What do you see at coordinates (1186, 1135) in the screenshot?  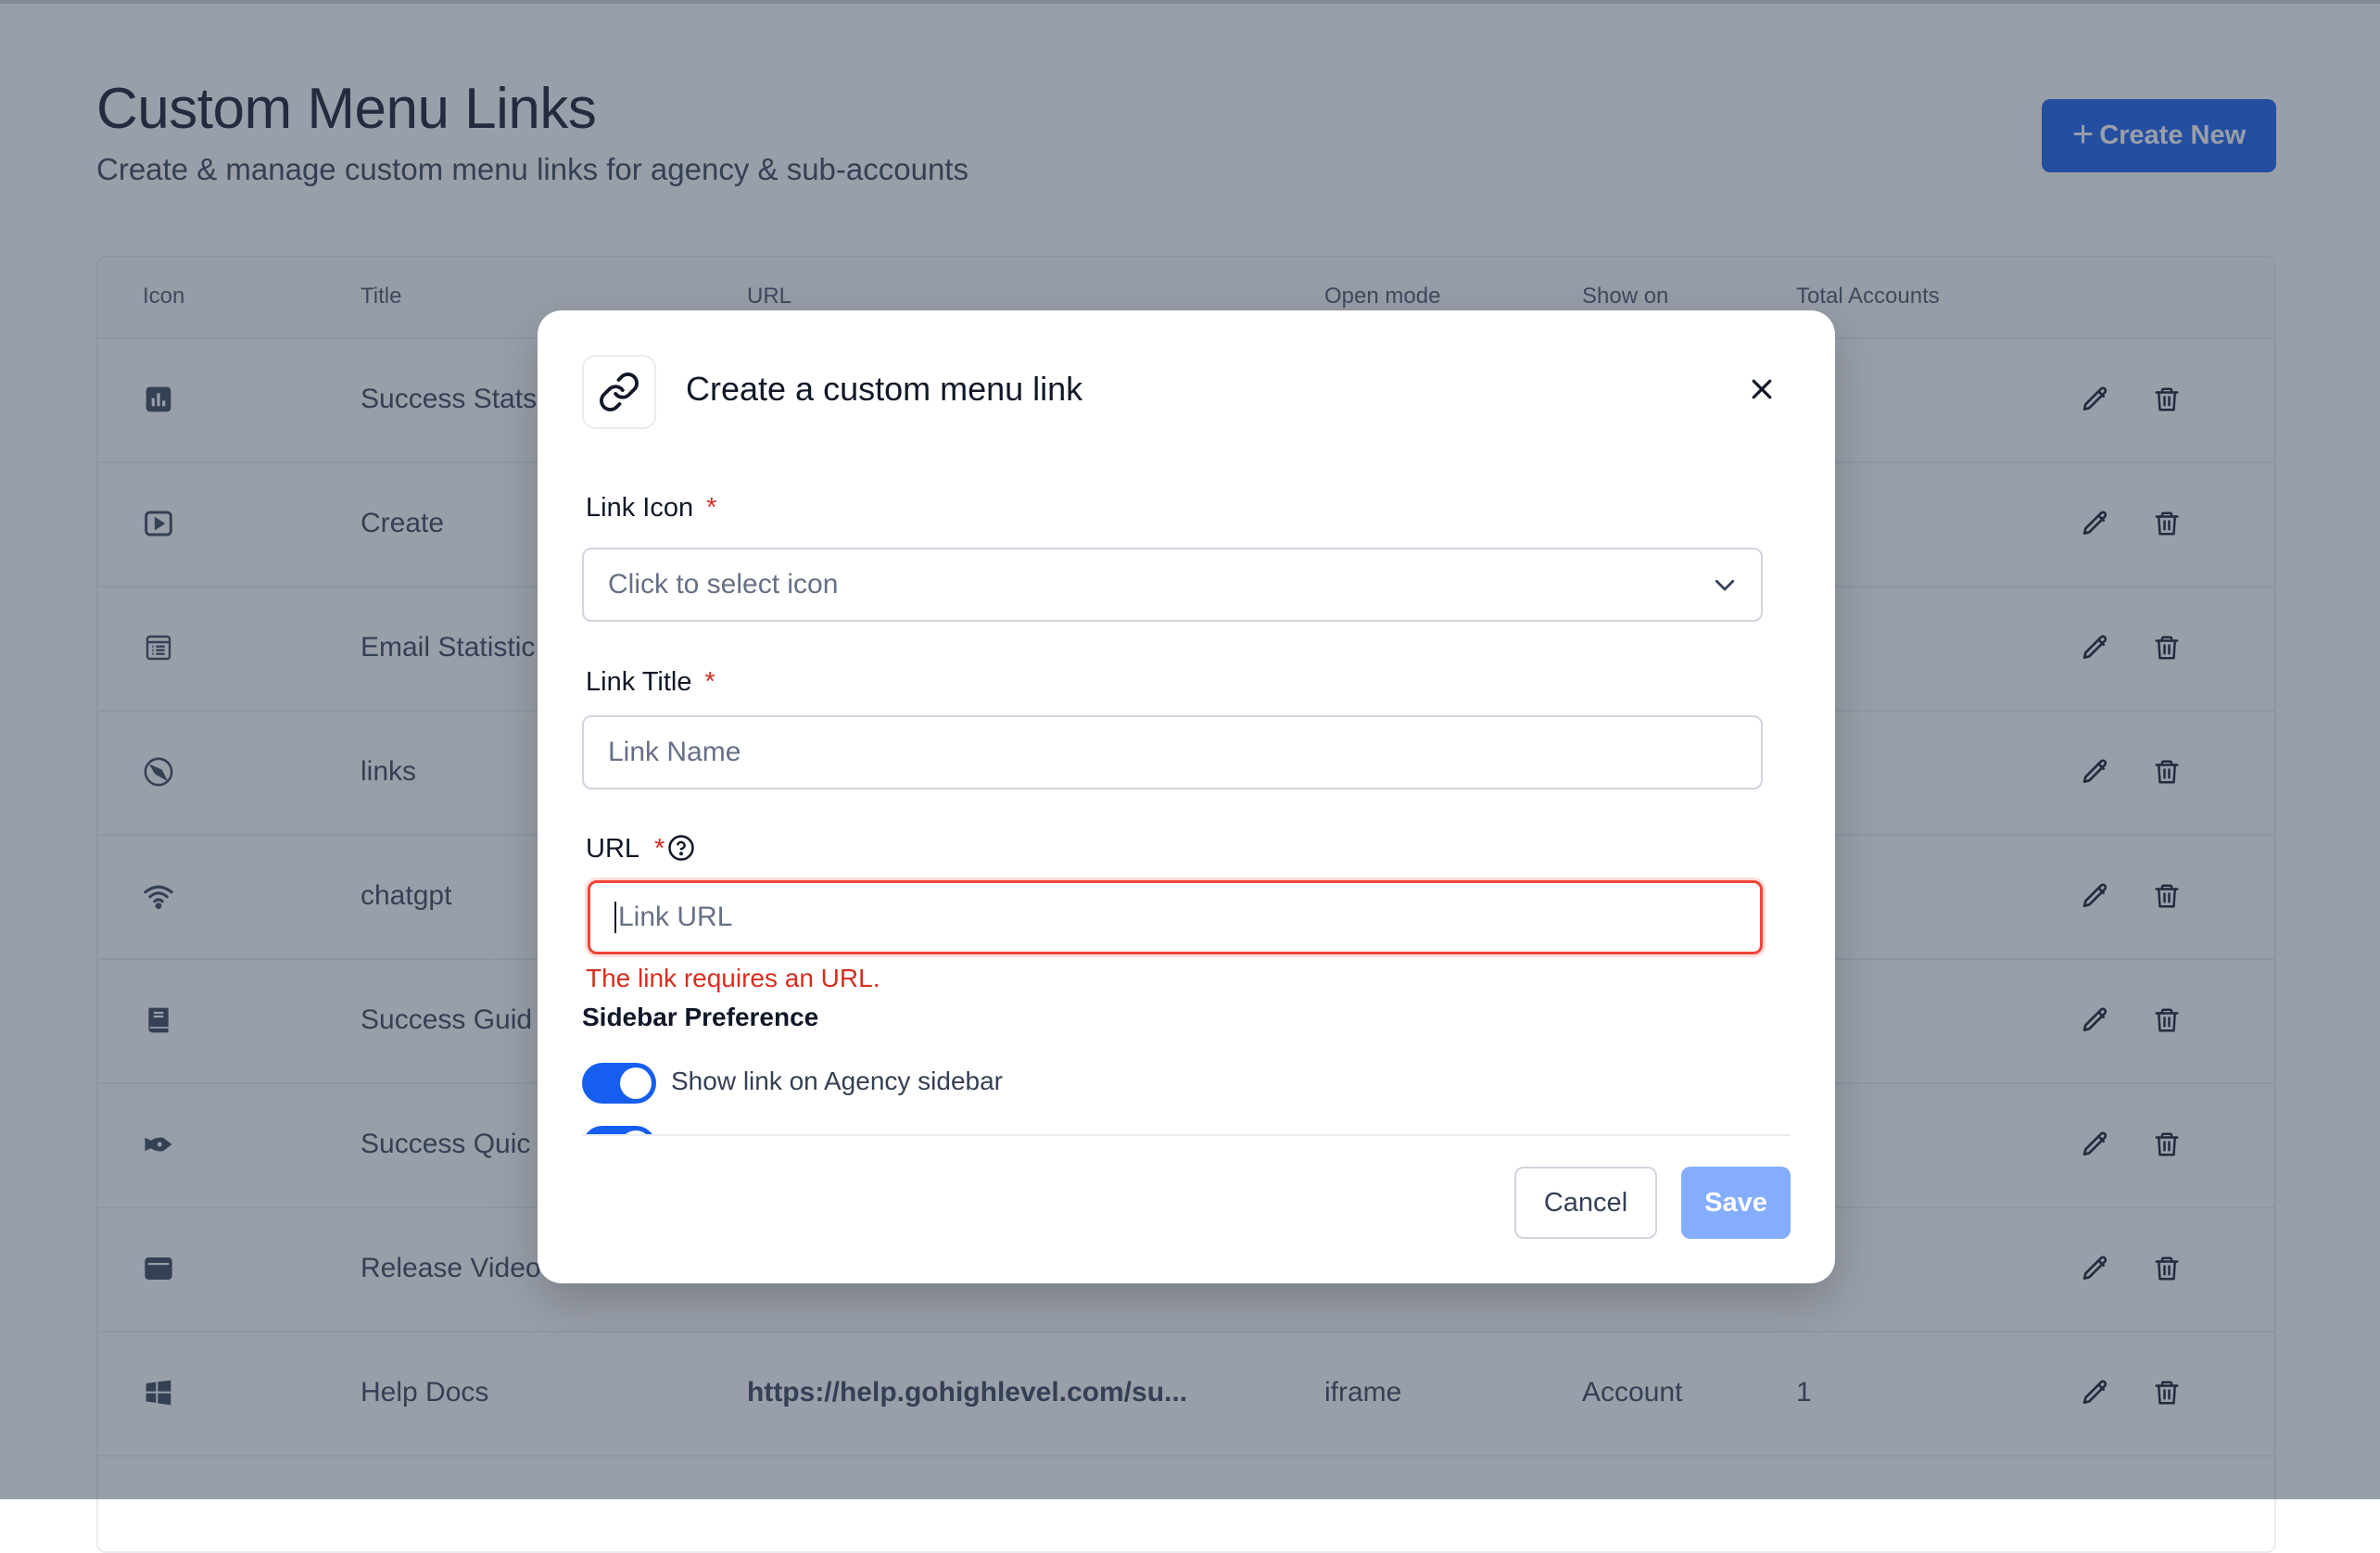 I see `footer-divider` at bounding box center [1186, 1135].